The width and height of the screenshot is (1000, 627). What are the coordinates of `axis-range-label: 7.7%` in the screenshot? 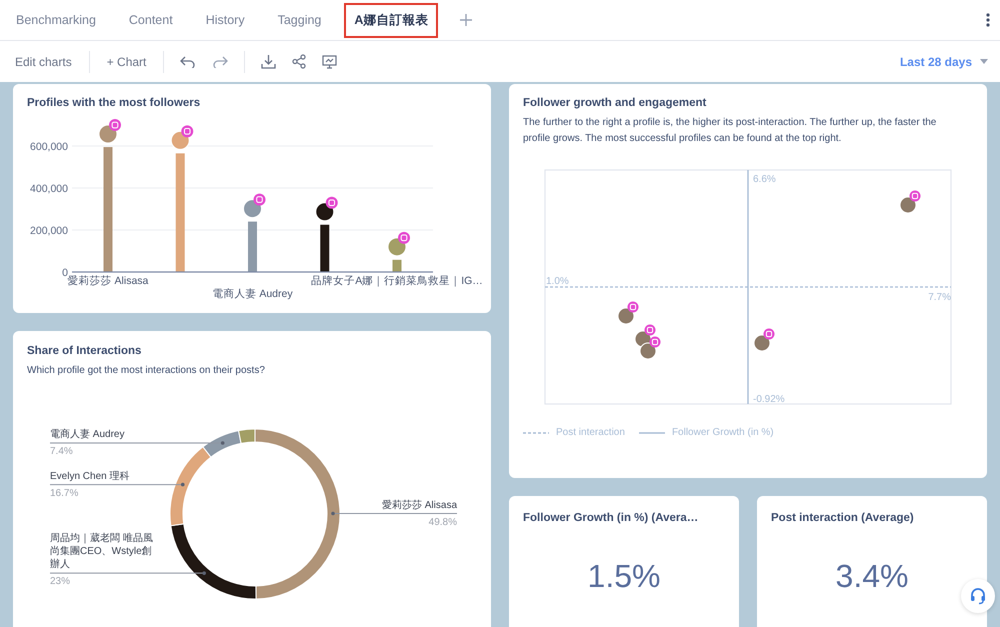 It's located at (939, 297).